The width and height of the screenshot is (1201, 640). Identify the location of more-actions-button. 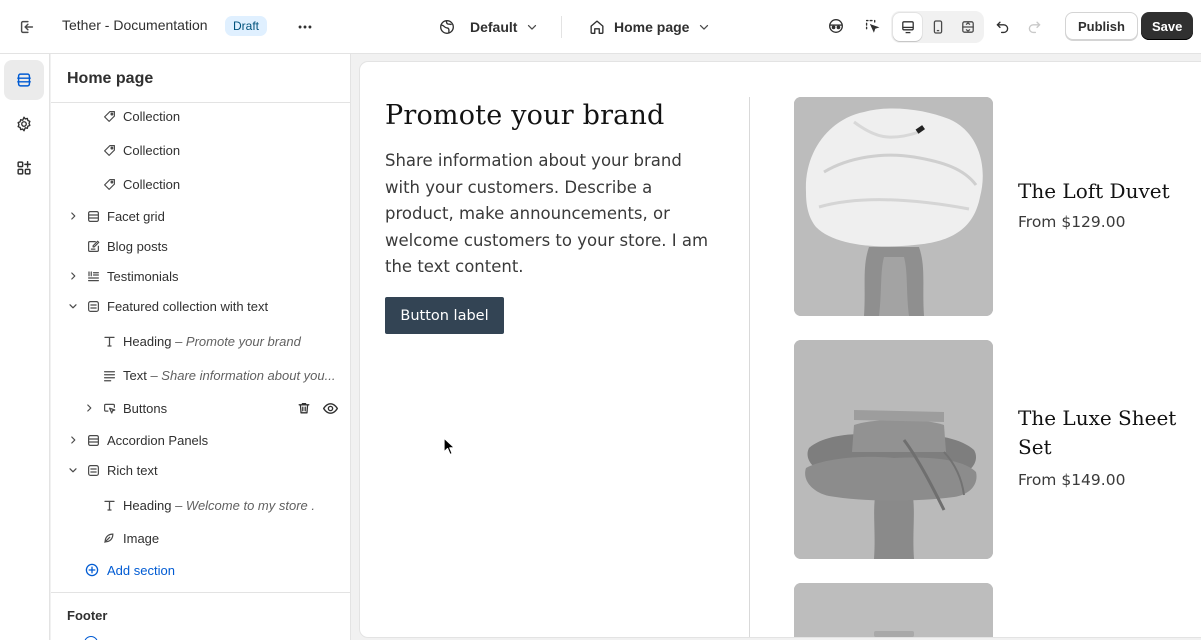
(305, 27).